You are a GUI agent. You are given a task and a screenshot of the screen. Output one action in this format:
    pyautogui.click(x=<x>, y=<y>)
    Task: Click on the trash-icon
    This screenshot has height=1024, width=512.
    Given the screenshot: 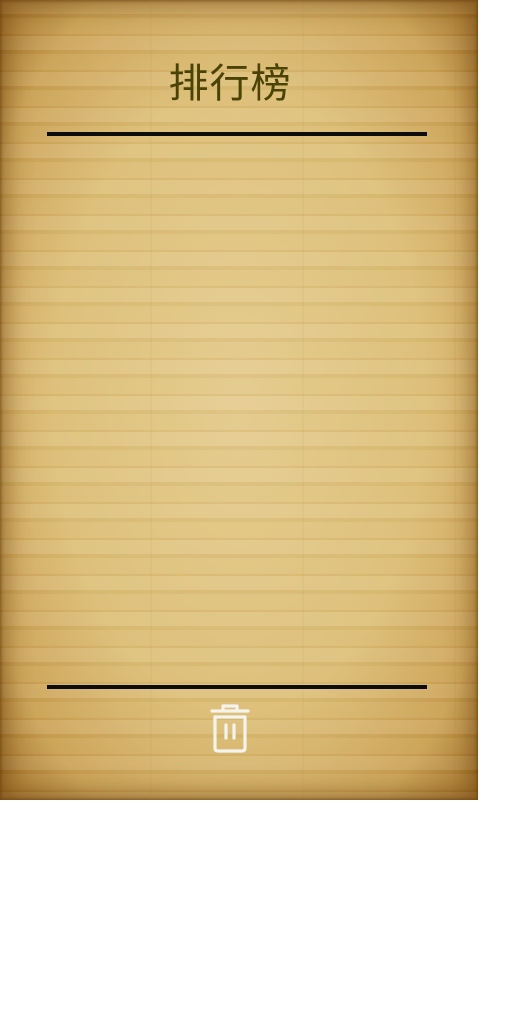 What is the action you would take?
    pyautogui.click(x=230, y=728)
    